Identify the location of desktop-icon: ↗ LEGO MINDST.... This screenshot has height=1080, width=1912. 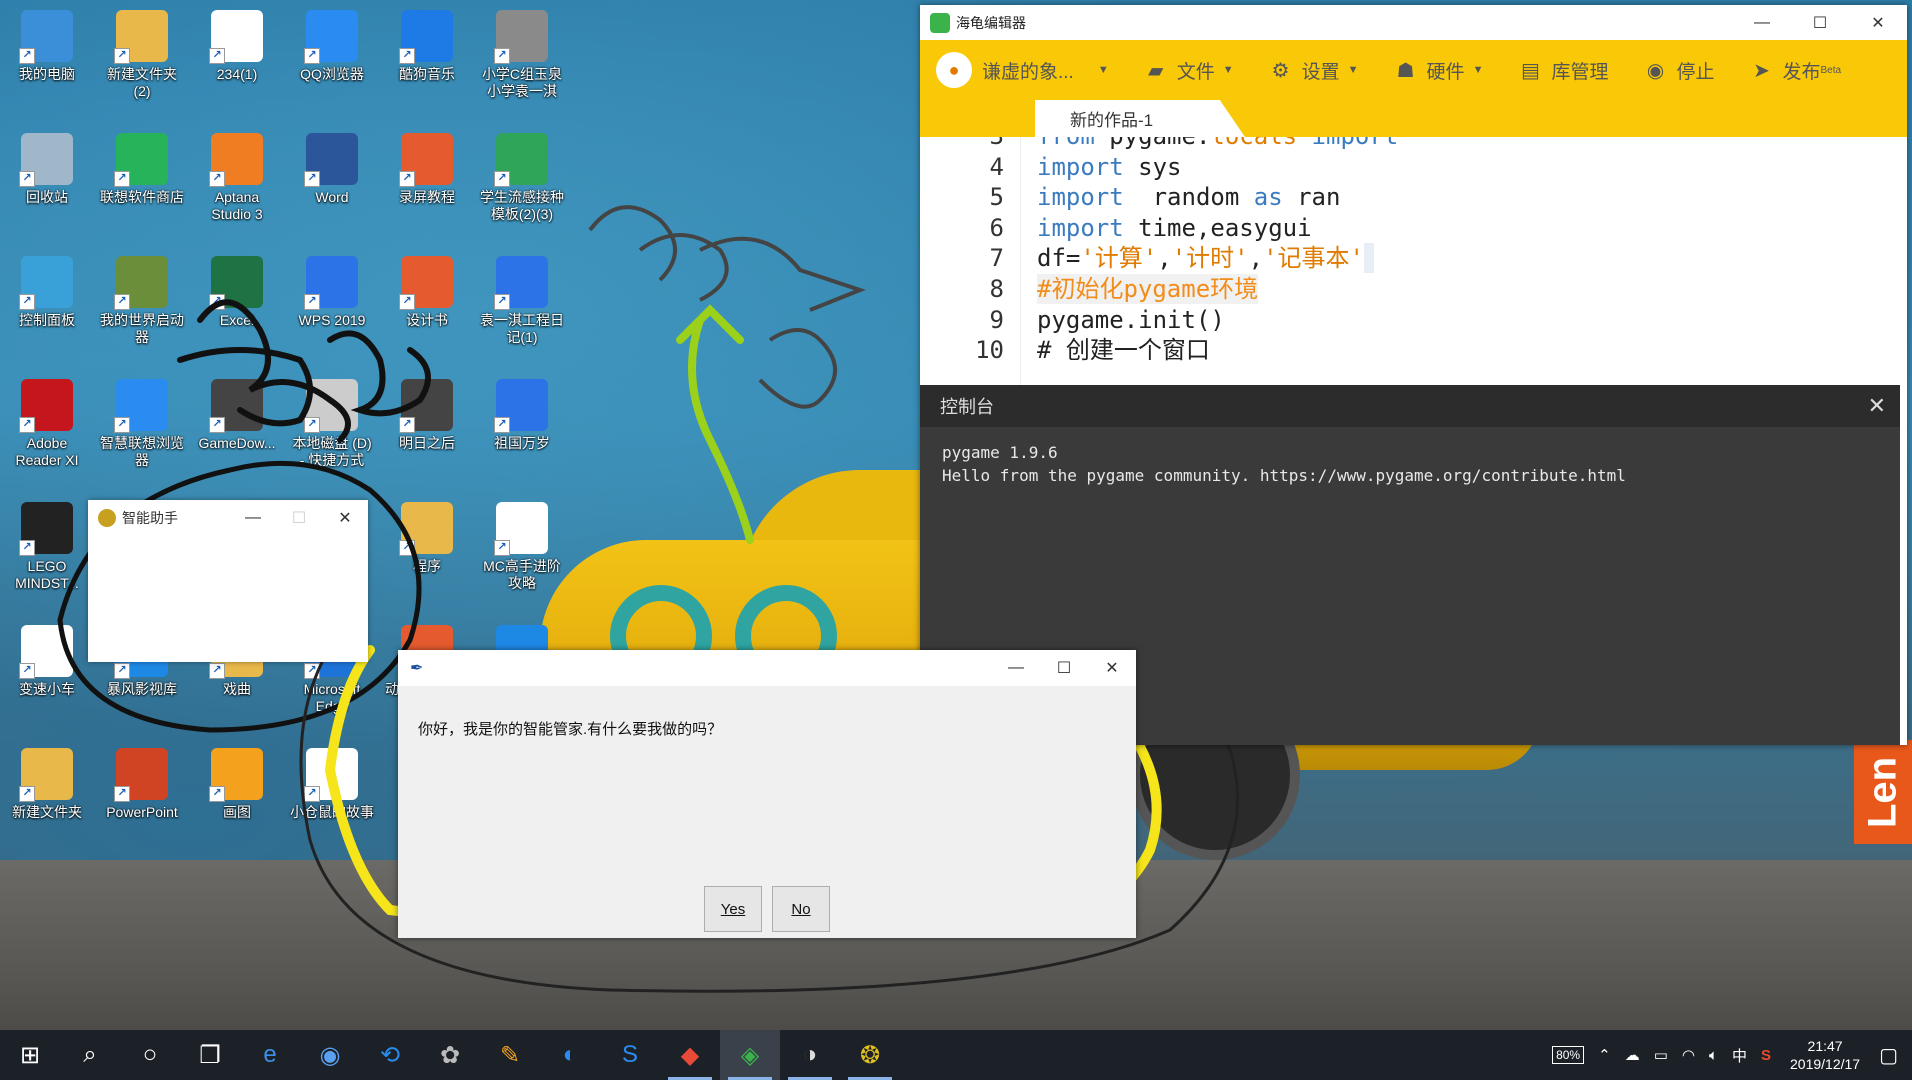
(47, 544).